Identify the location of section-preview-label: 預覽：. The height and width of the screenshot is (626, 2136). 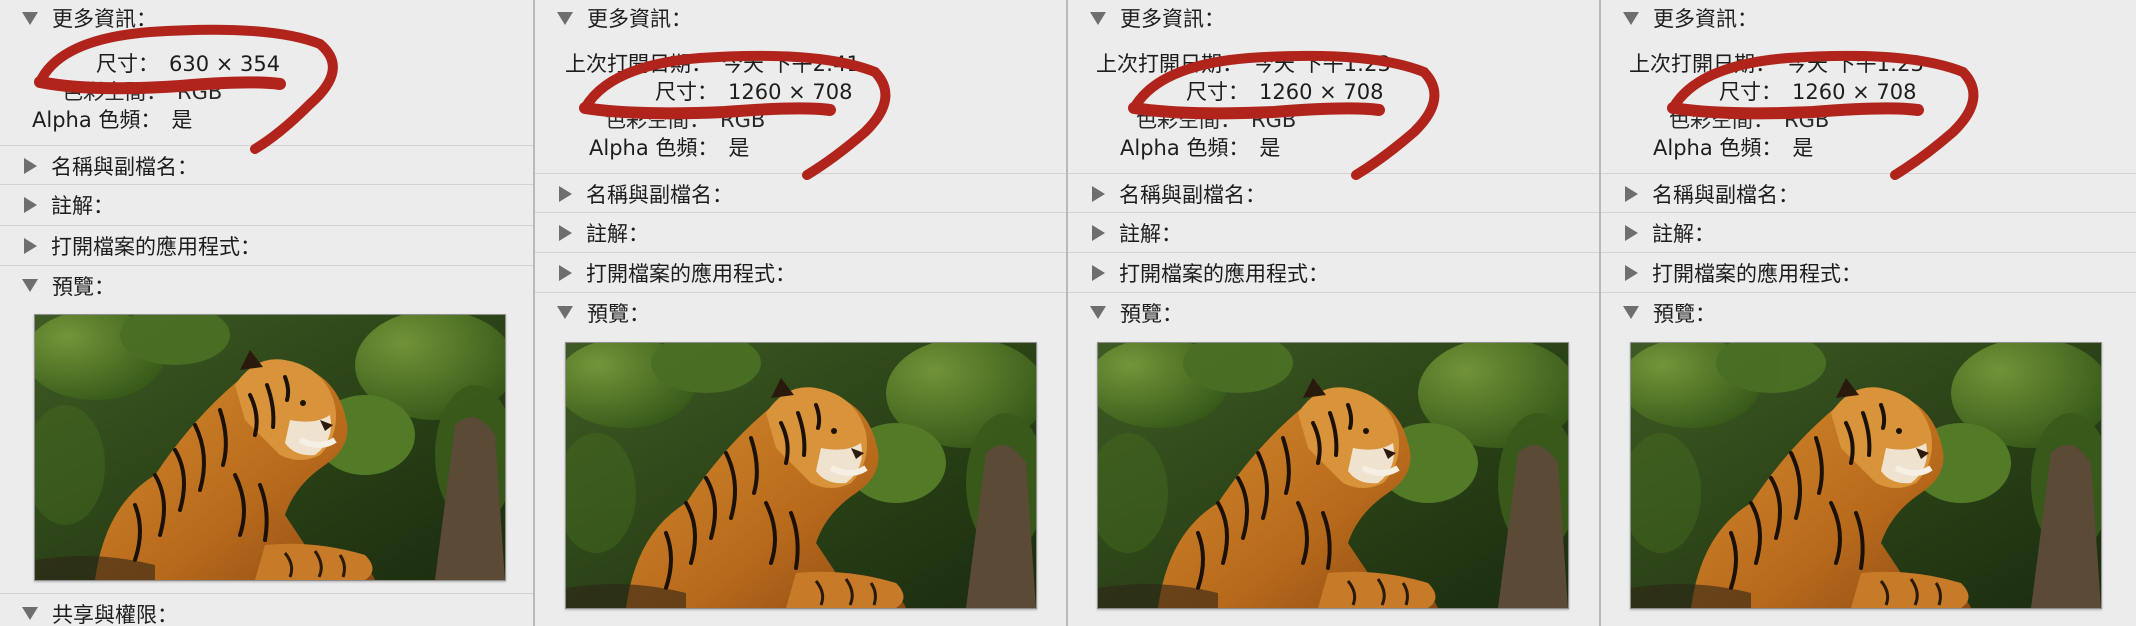
(1684, 313).